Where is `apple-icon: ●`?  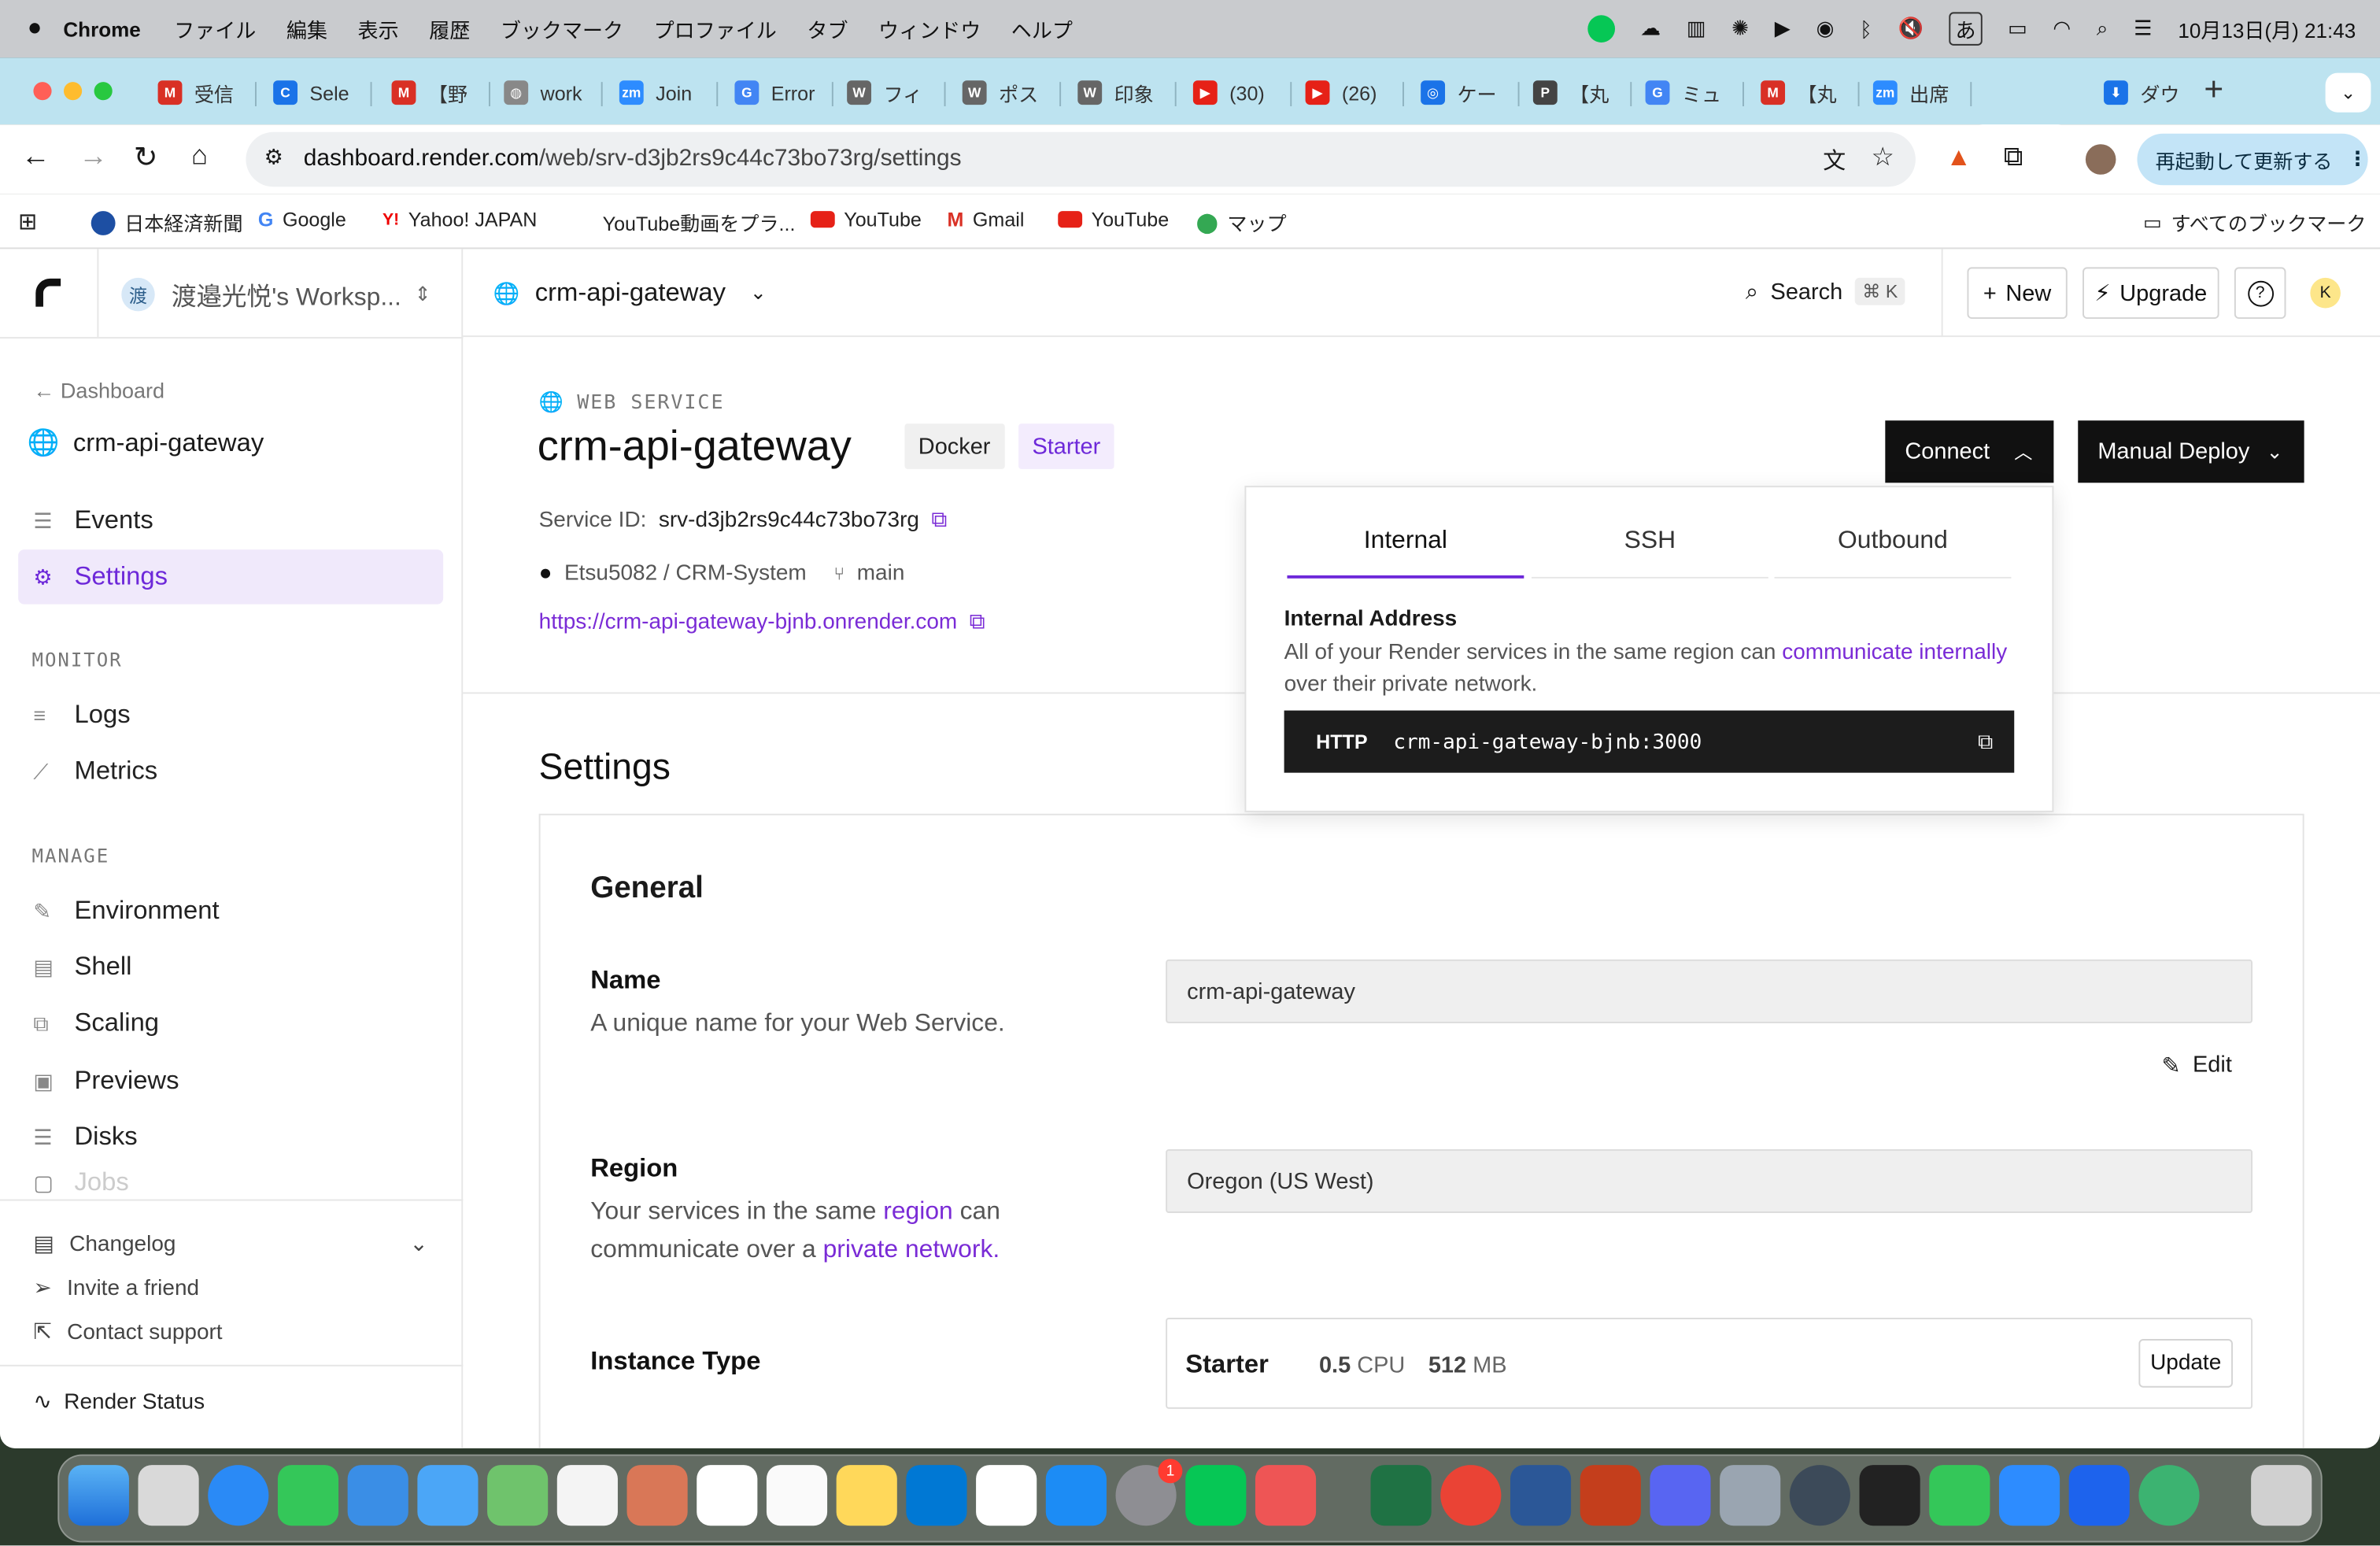 apple-icon: ● is located at coordinates (35, 29).